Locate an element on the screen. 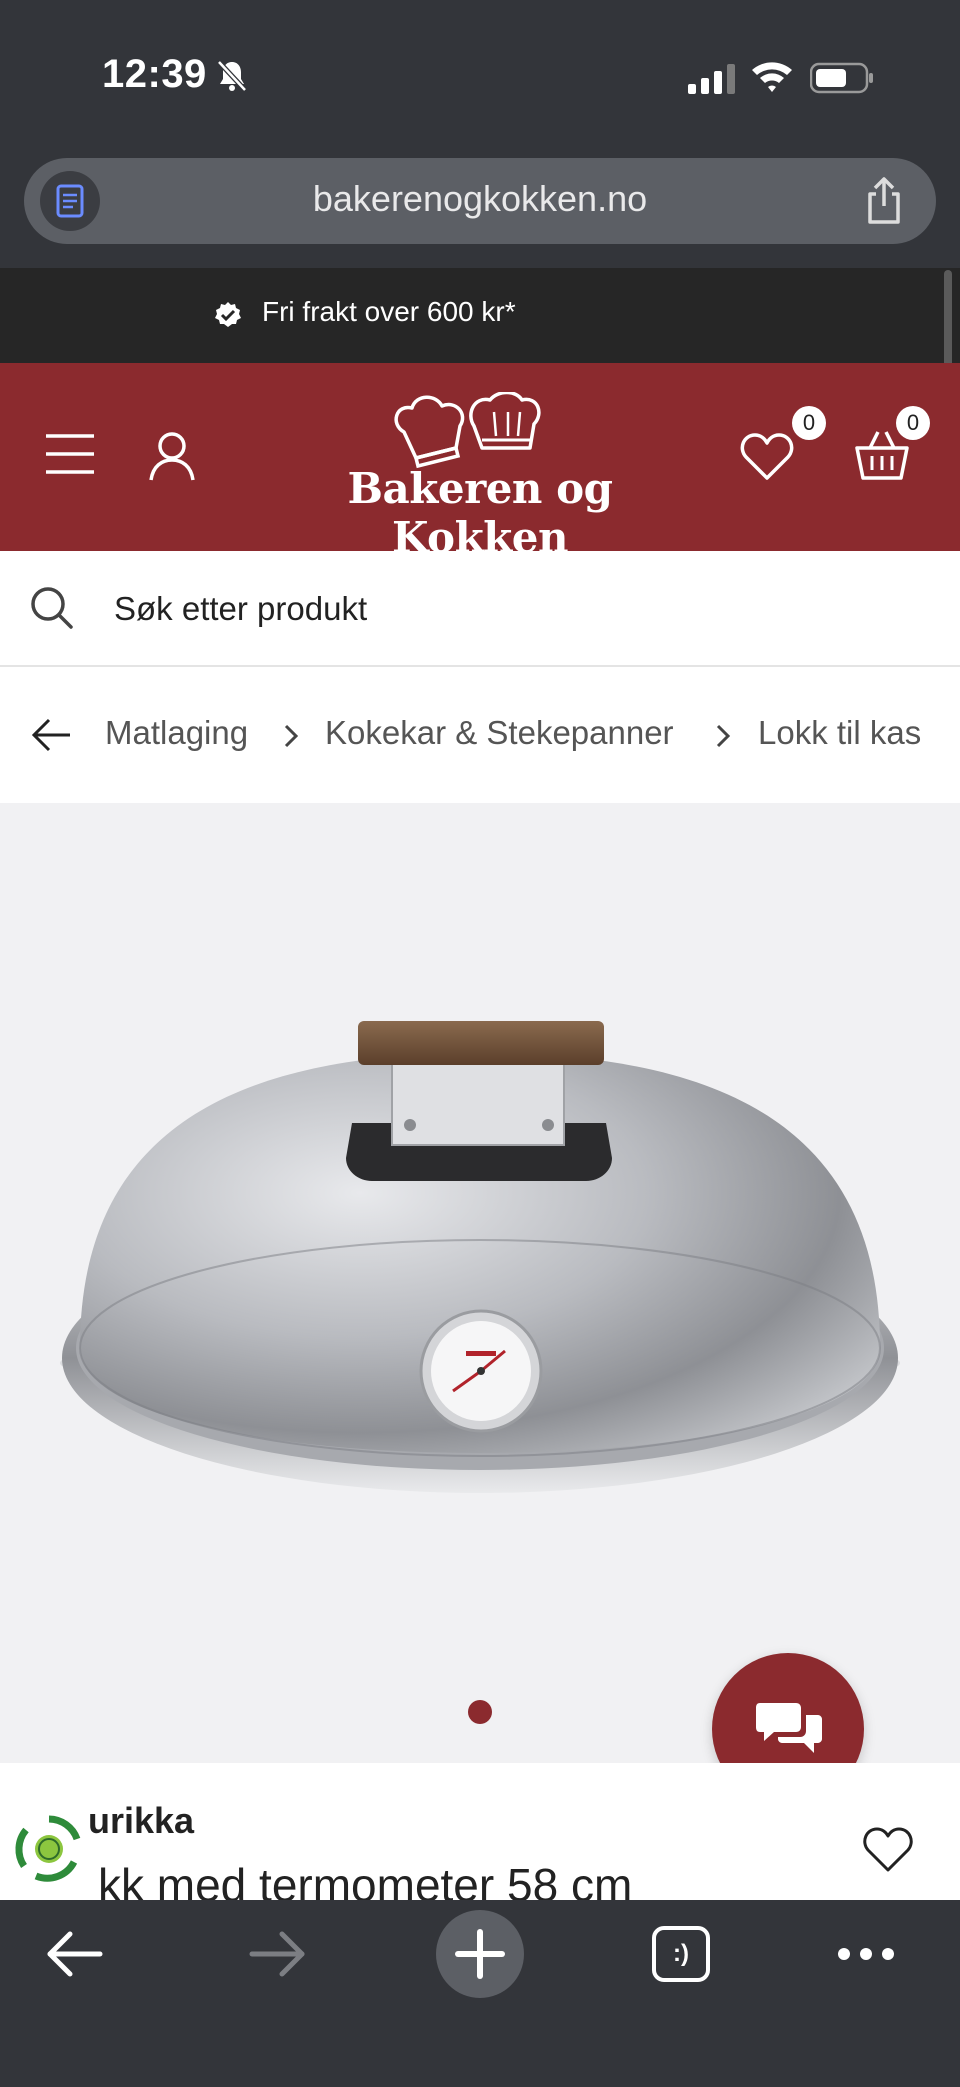 The height and width of the screenshot is (2087, 960). new-tab-button is located at coordinates (480, 1954).